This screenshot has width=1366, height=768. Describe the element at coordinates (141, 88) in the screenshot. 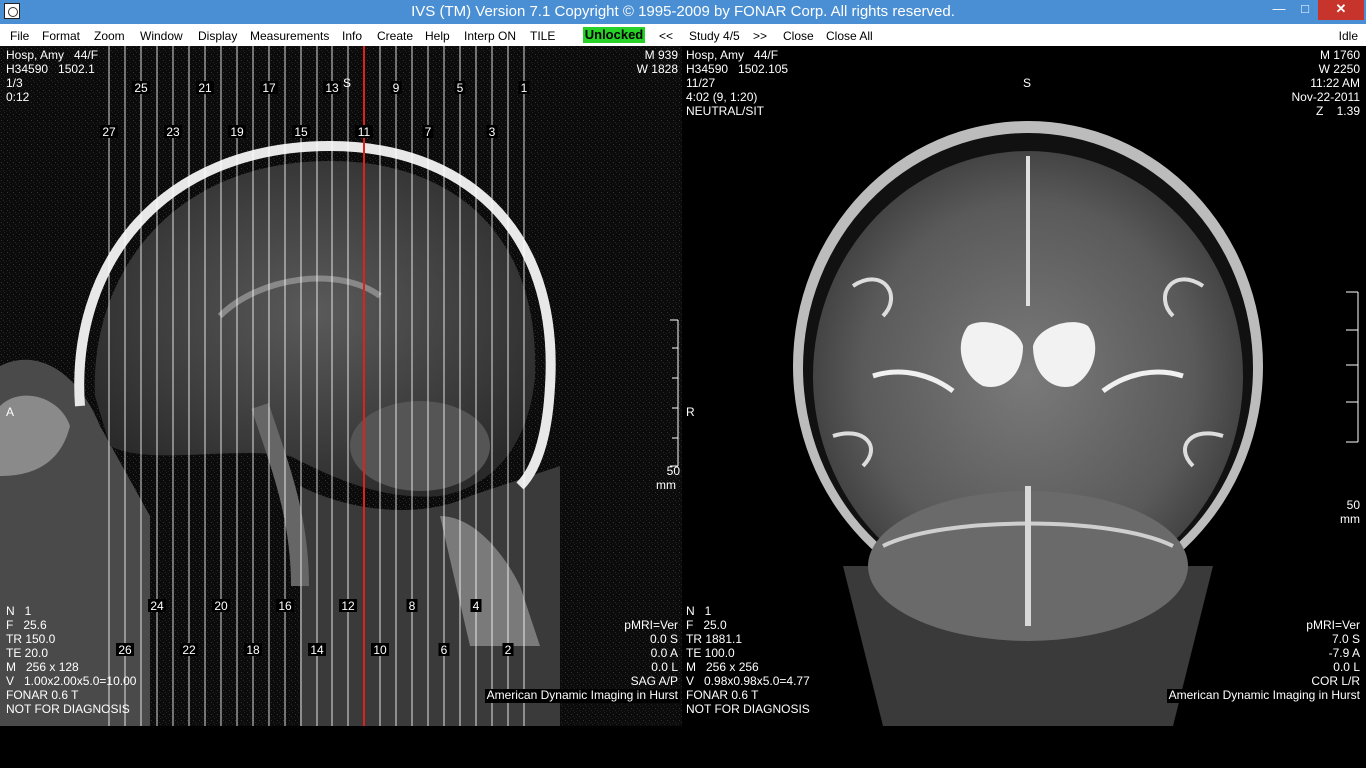

I see `slice-label-25: 25` at that location.